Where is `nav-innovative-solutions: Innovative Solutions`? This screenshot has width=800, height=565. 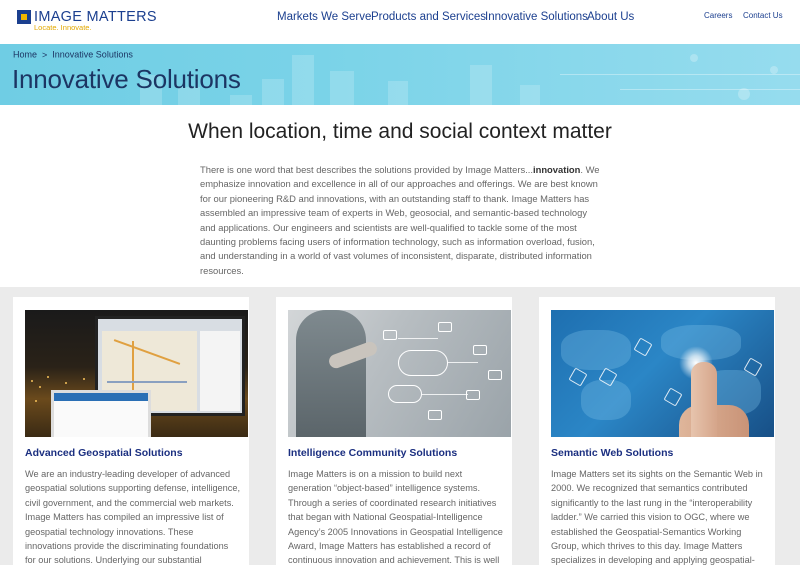
nav-innovative-solutions: Innovative Solutions is located at coordinates (536, 17).